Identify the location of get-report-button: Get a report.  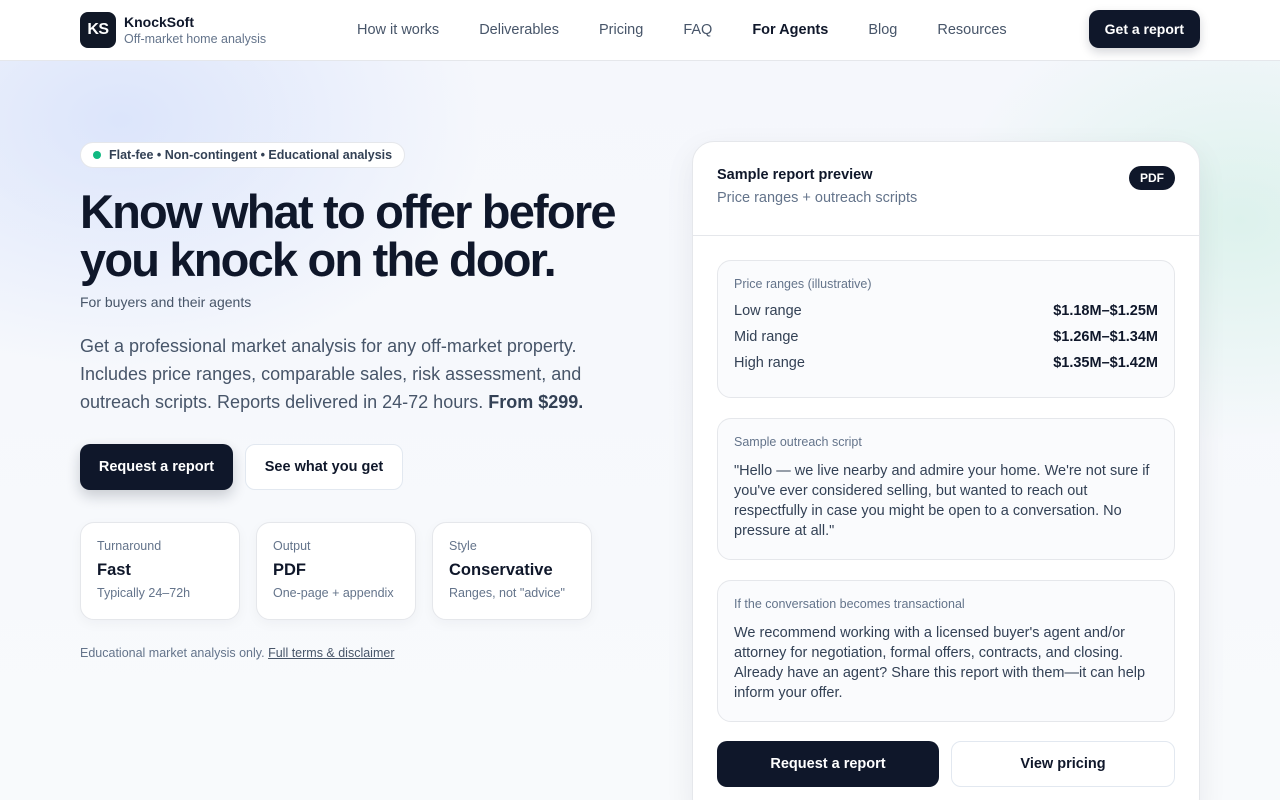
(1144, 29).